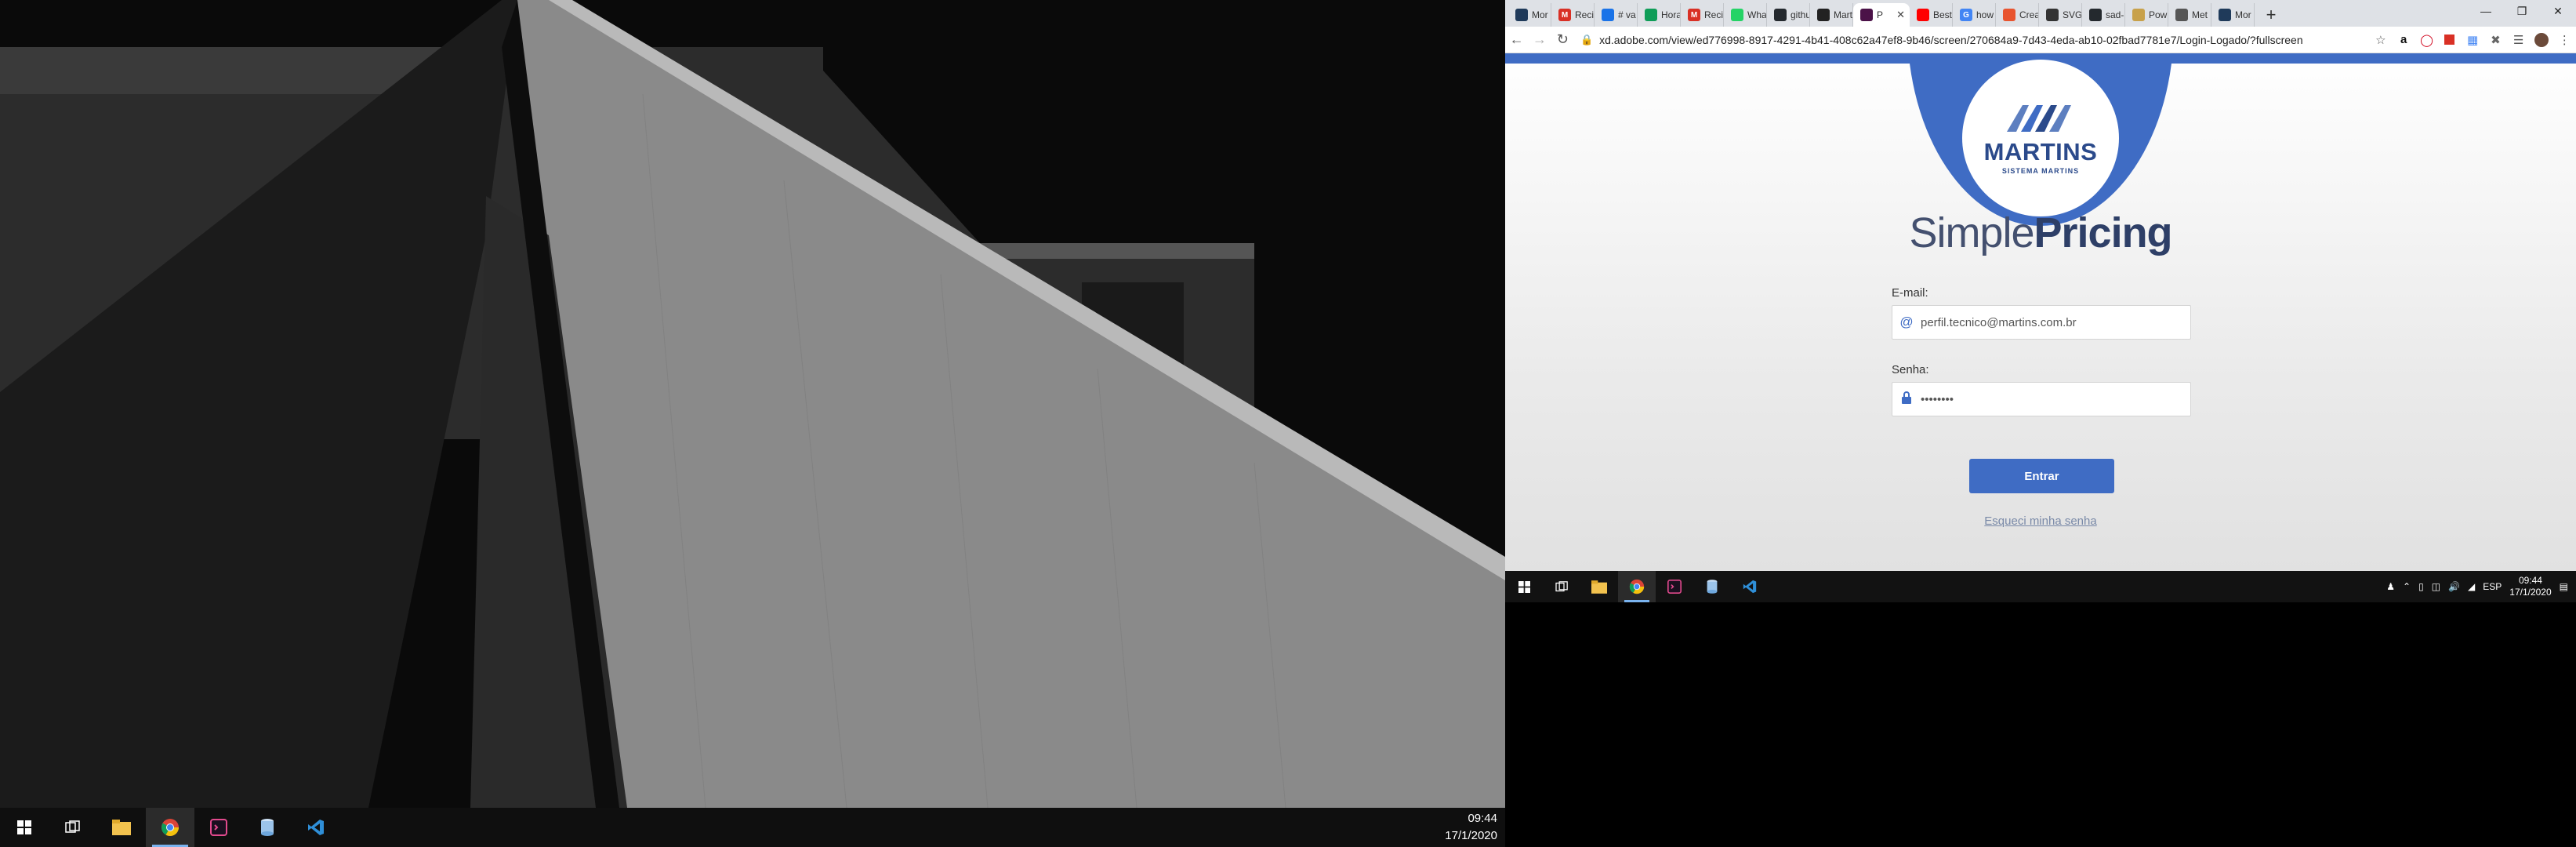 This screenshot has width=2576, height=847. I want to click on browser-tab: P ✕, so click(1882, 15).